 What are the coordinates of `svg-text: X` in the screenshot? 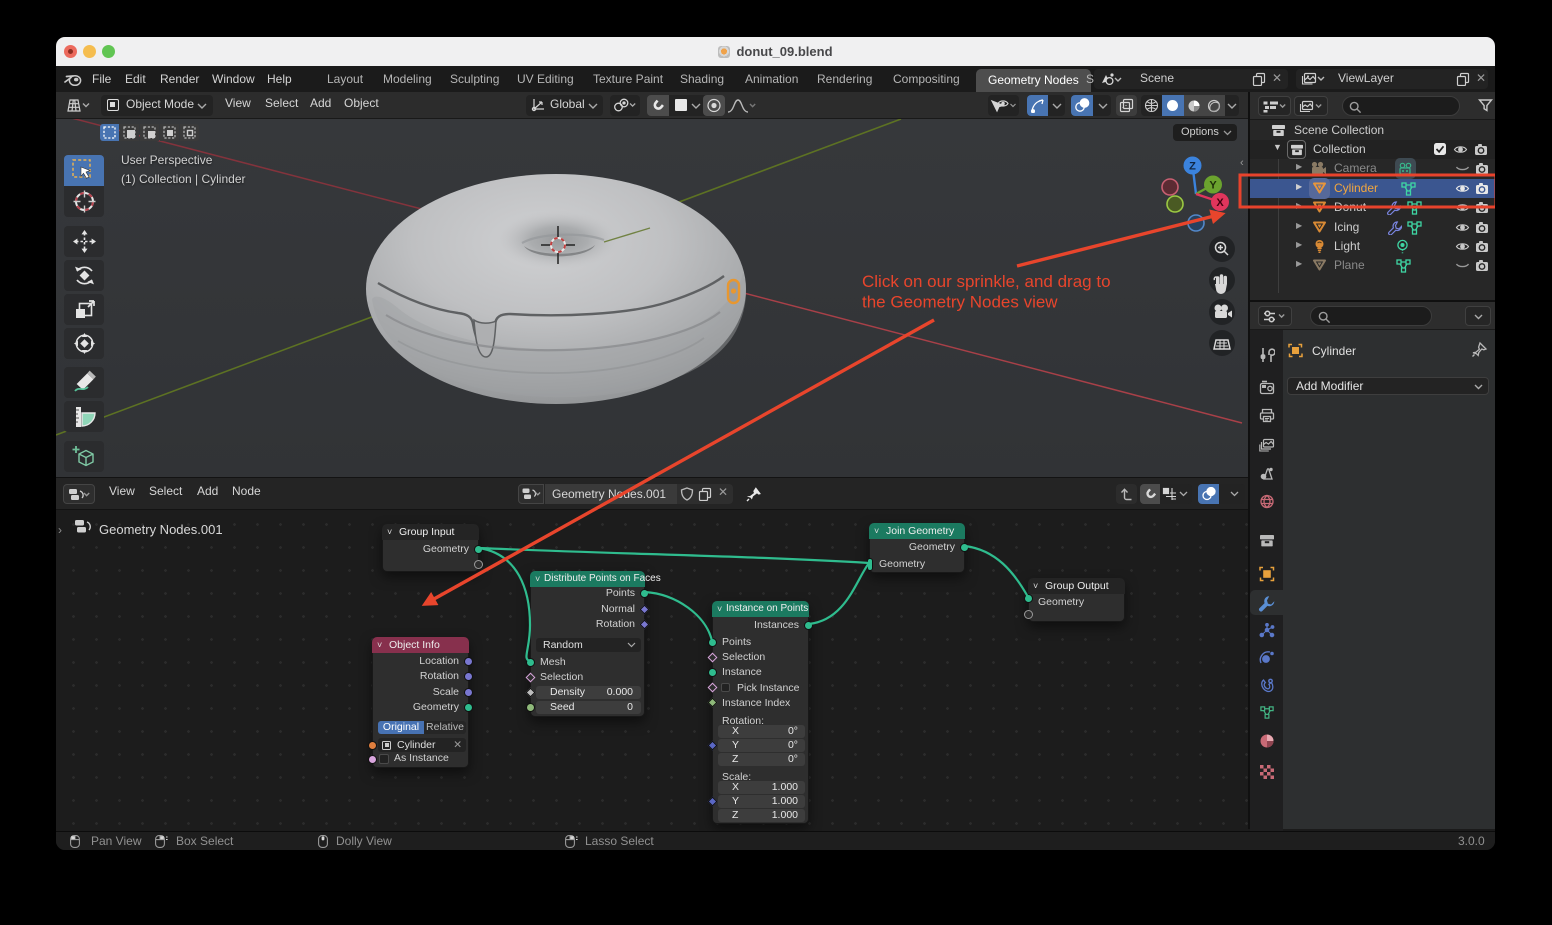 It's located at (1220, 203).